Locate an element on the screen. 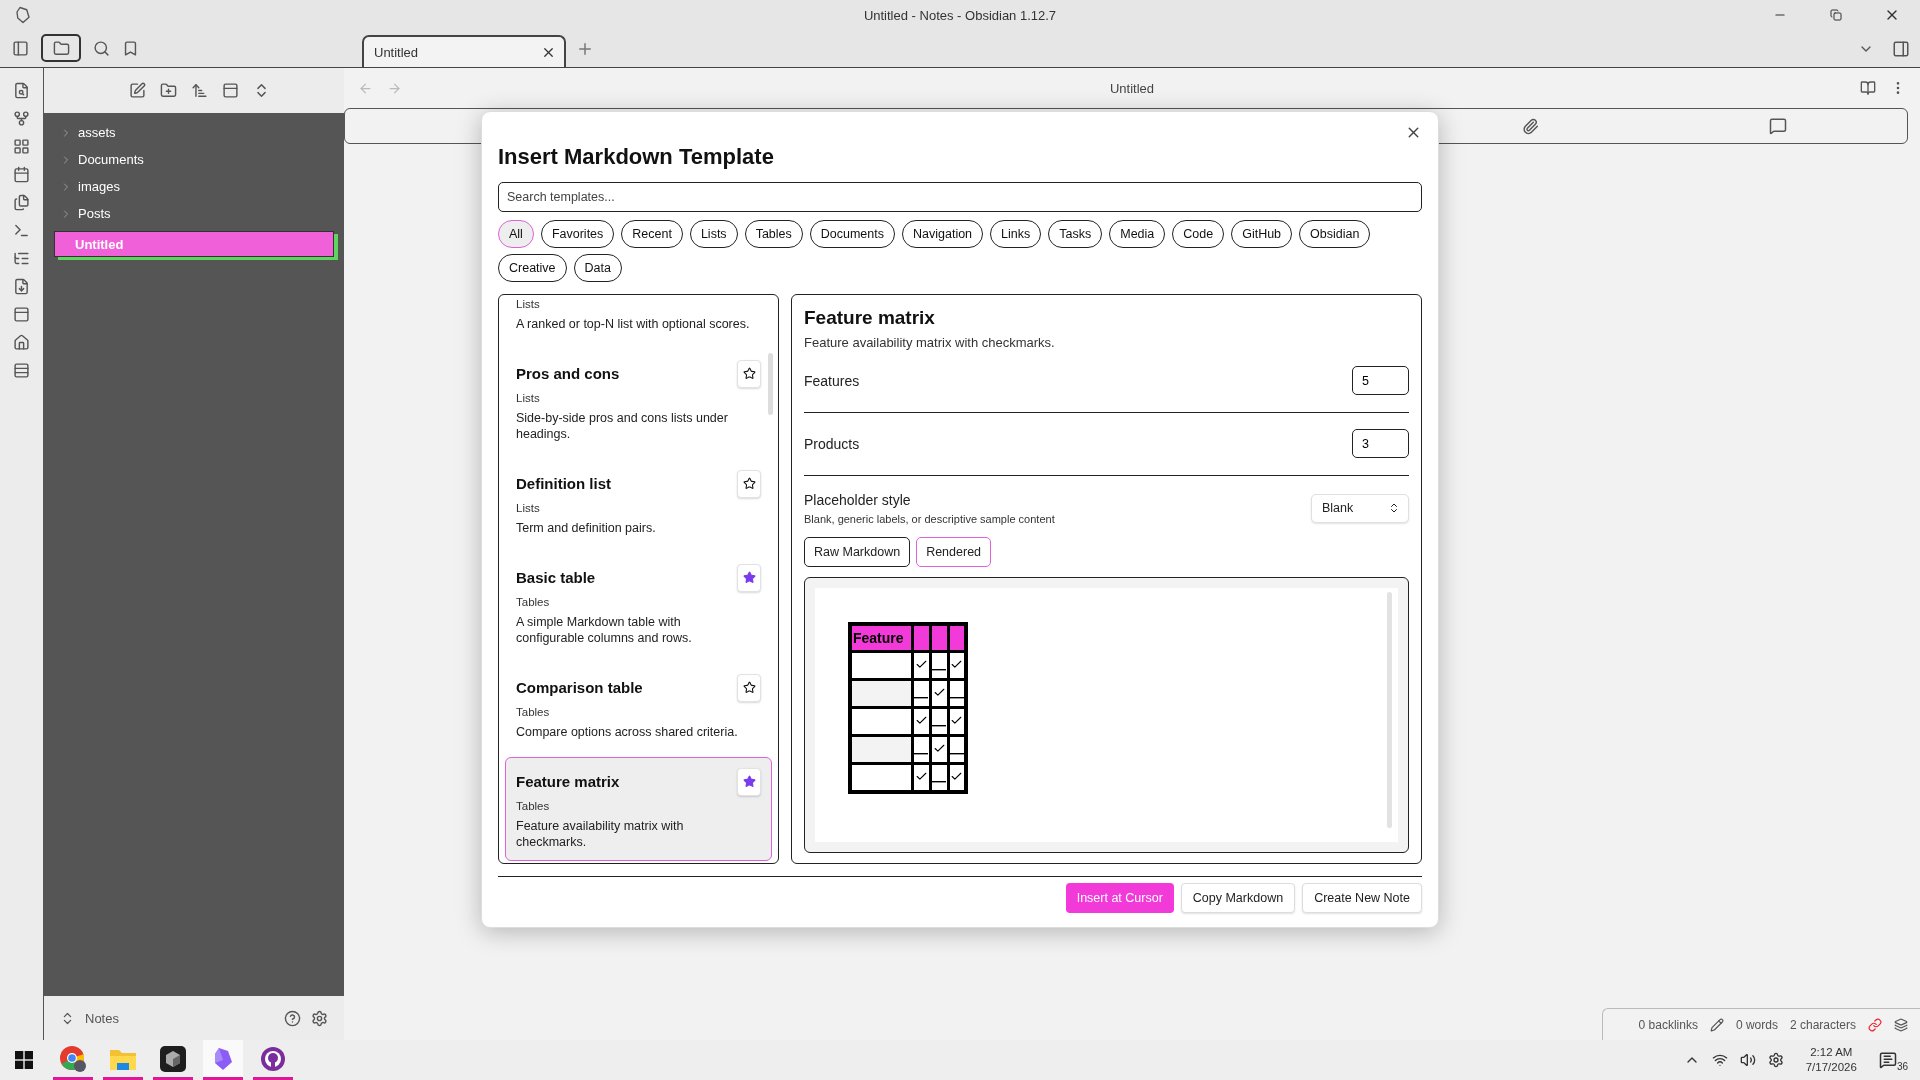 This screenshot has width=1920, height=1080. detail-title: Feature matrix is located at coordinates (870, 317).